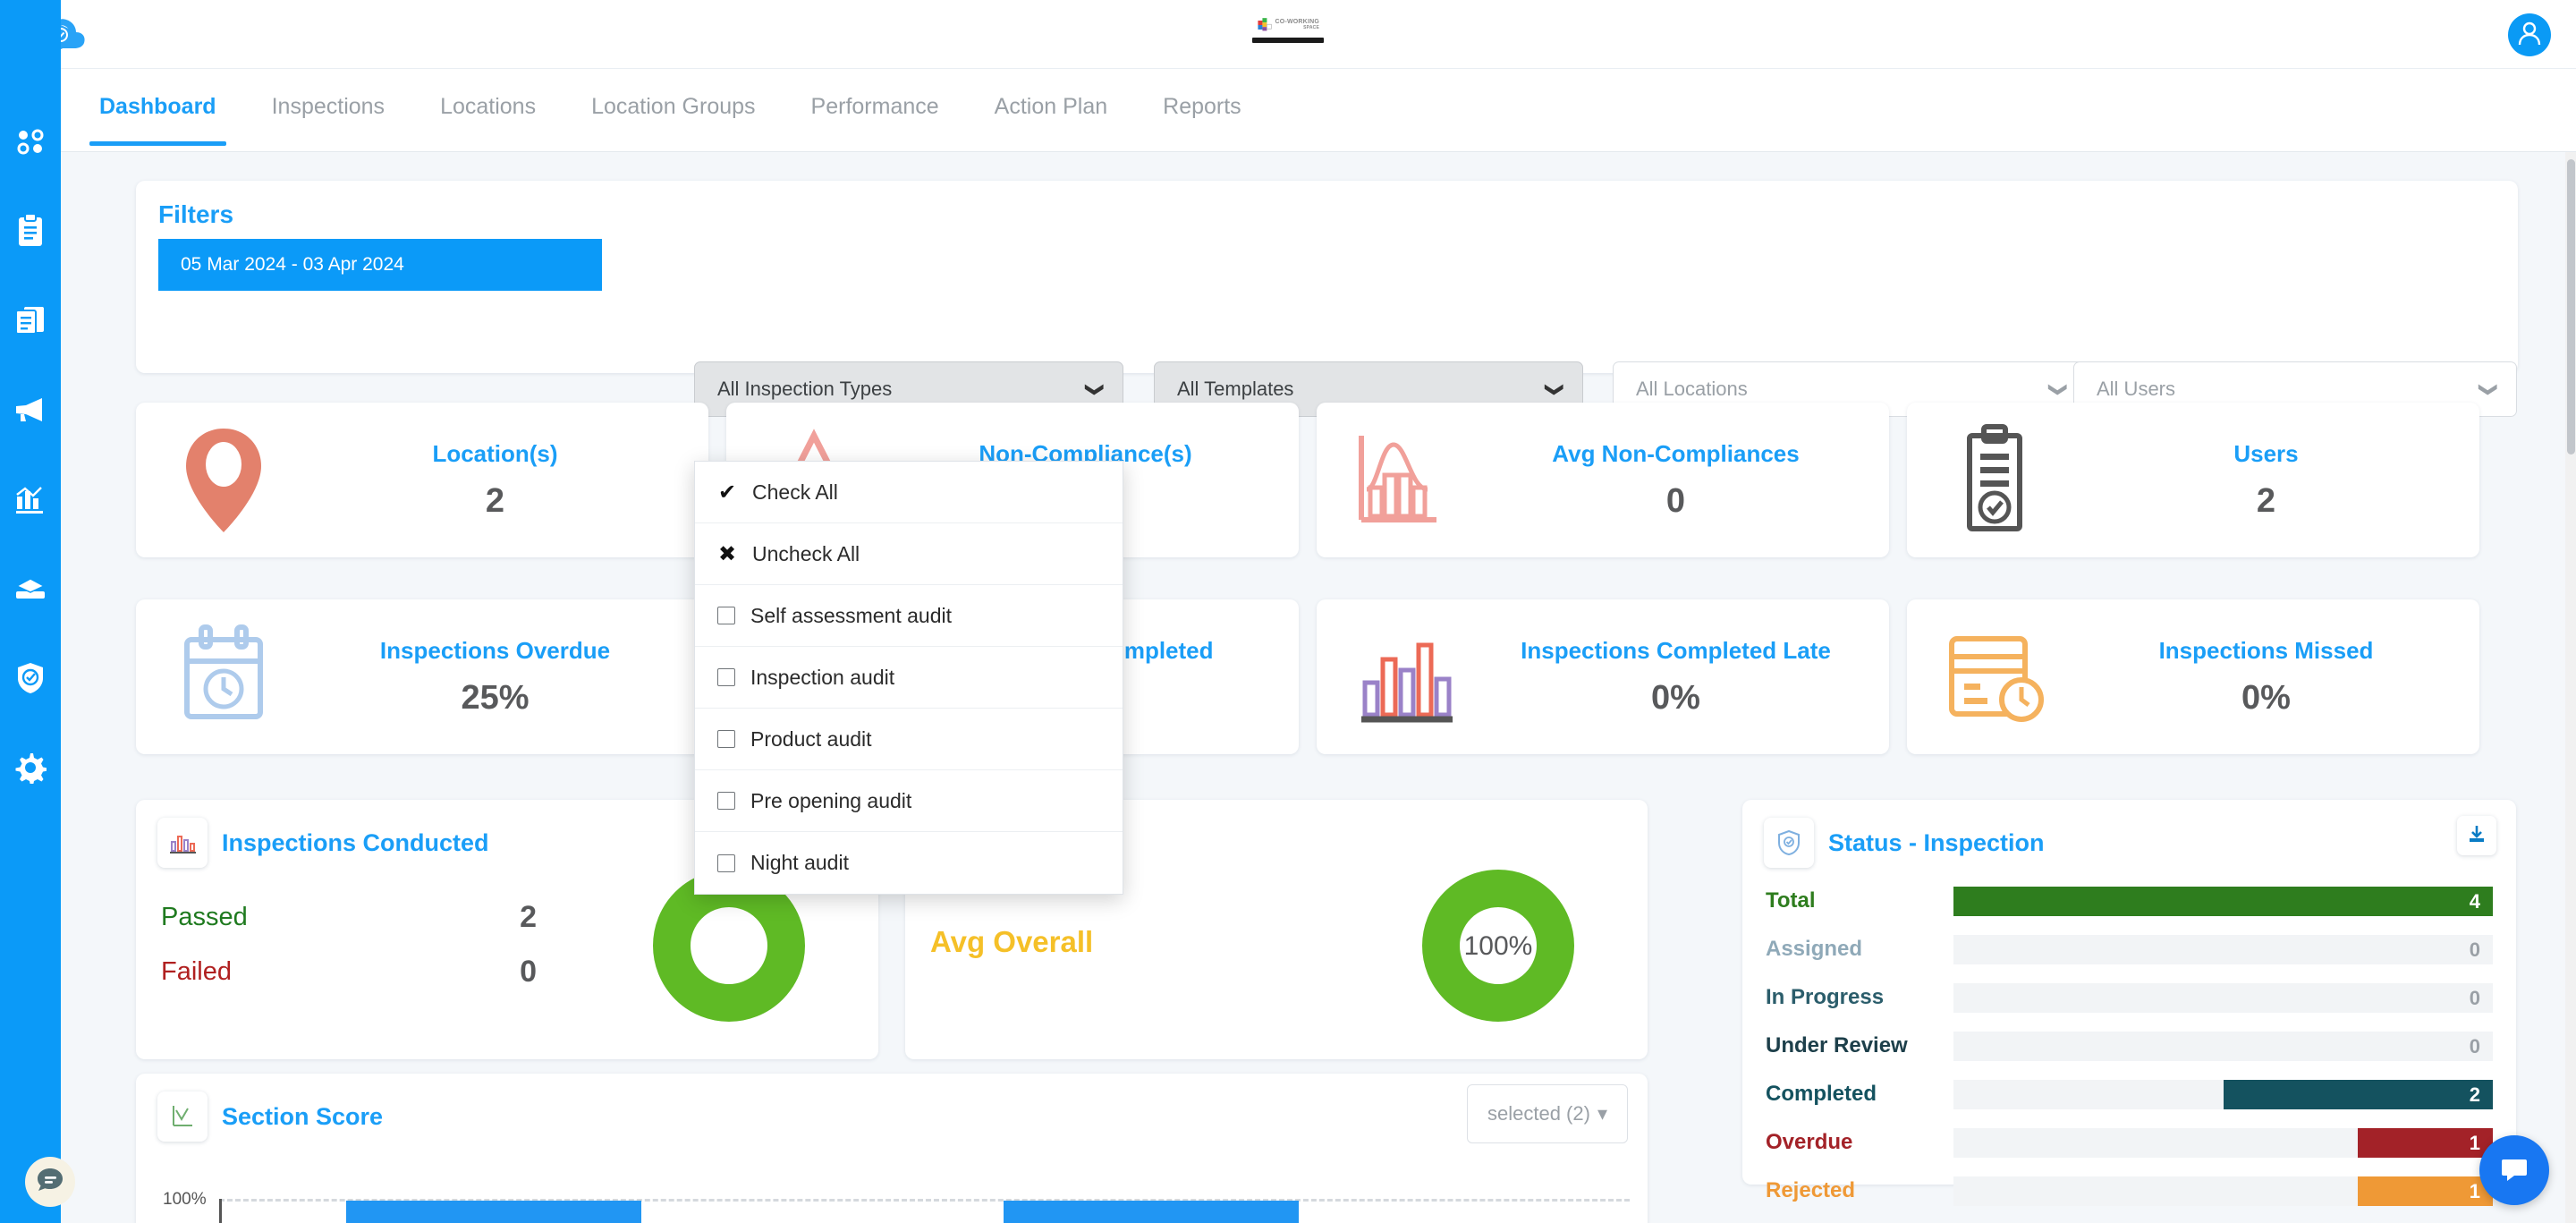 The height and width of the screenshot is (1223, 2576). Describe the element at coordinates (1547, 1113) in the screenshot. I see `section-score-selector: selected (2) ▾` at that location.